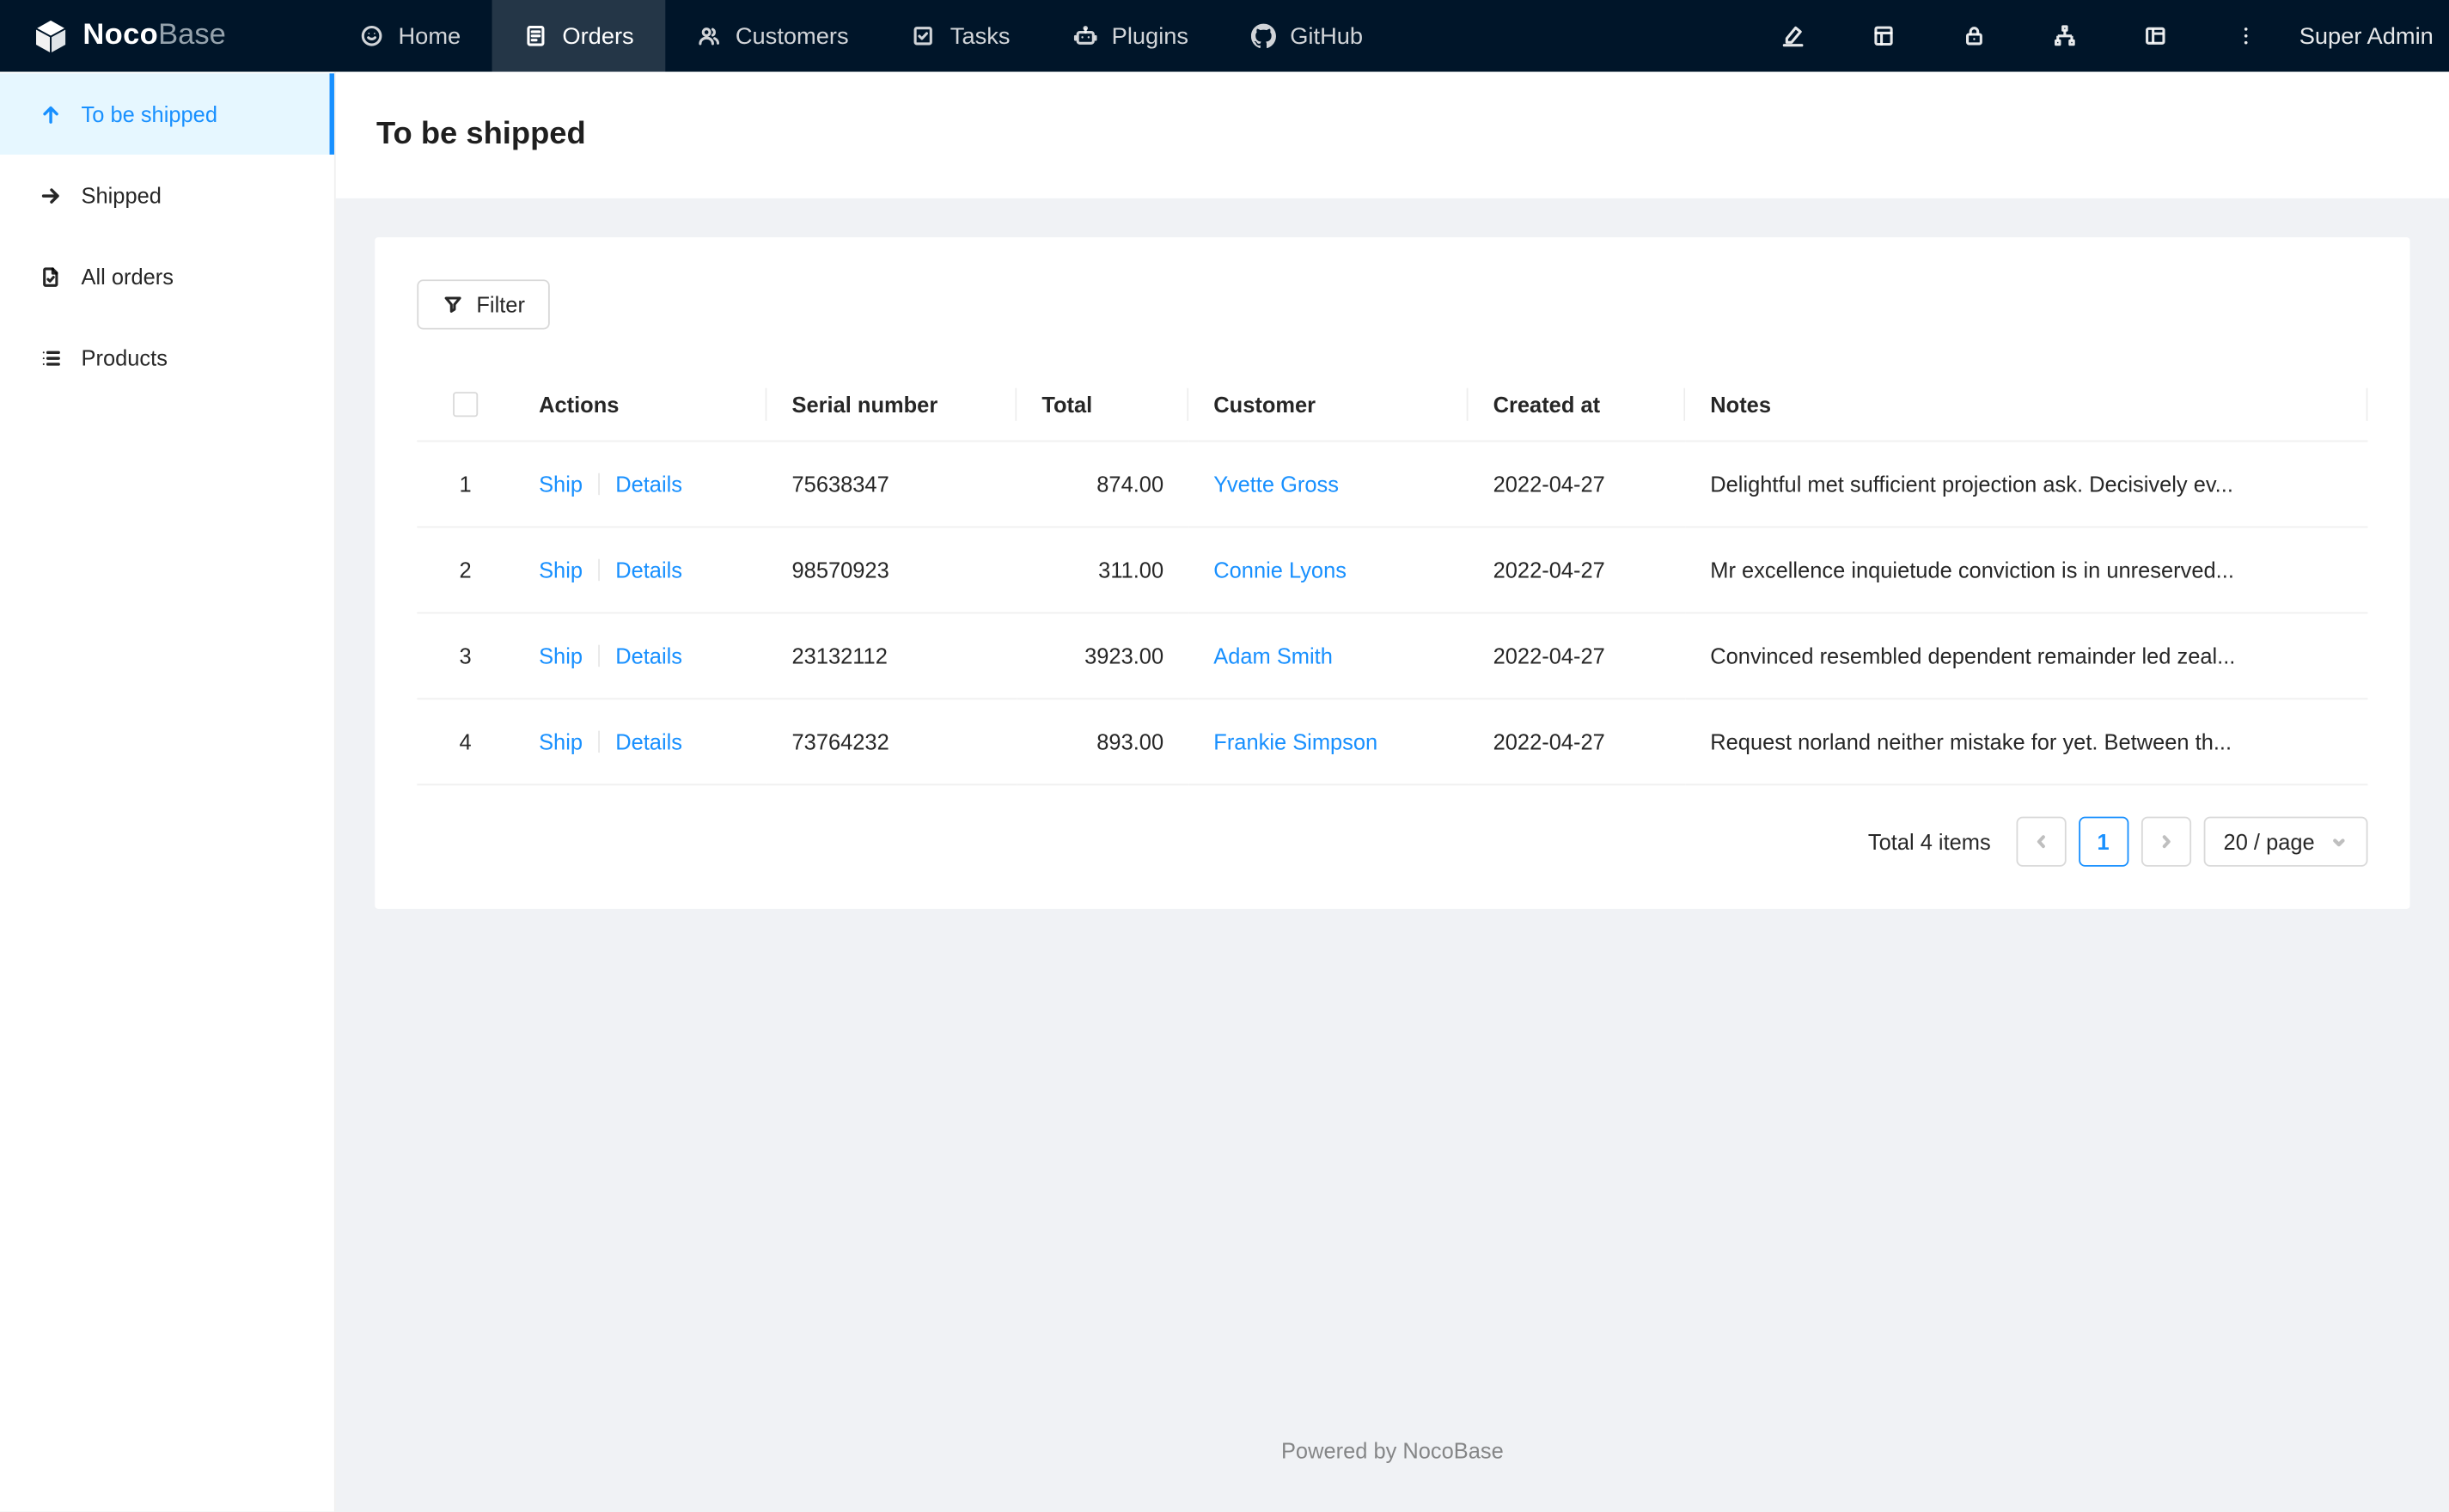 Image resolution: width=2449 pixels, height=1512 pixels. Describe the element at coordinates (1929, 842) in the screenshot. I see `pagination-total: Total 4 items` at that location.